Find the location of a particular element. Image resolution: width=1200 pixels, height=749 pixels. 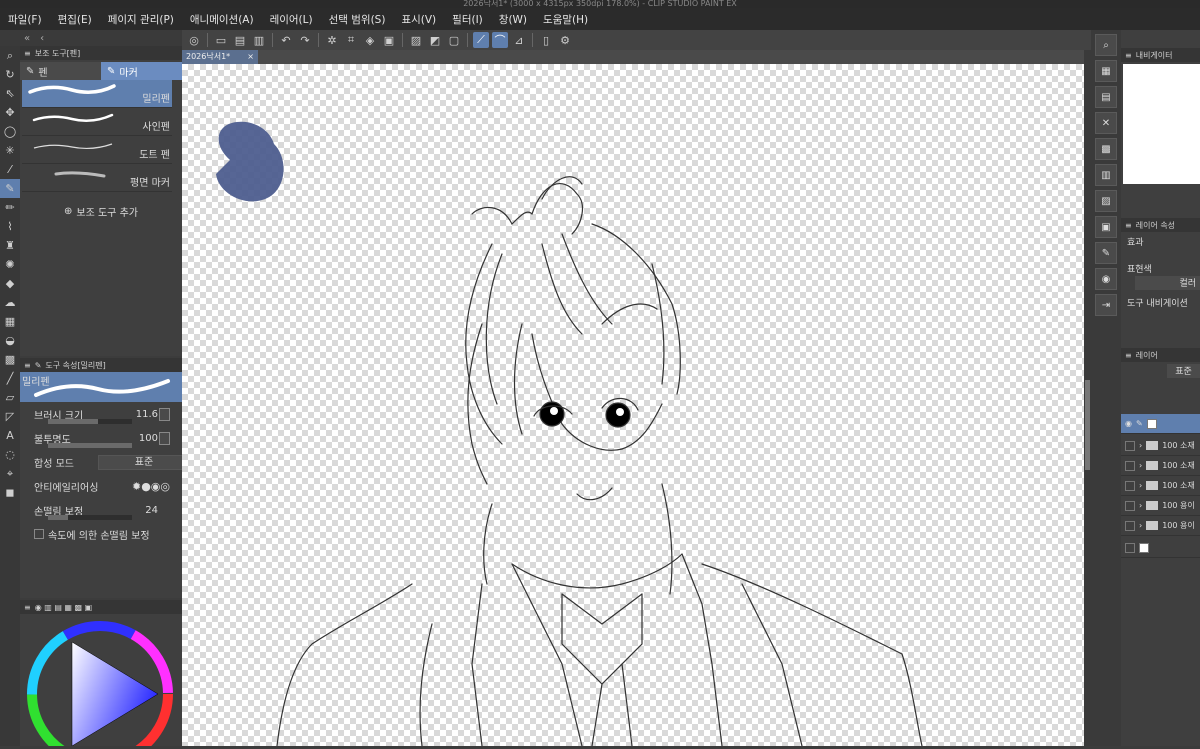

close-icon: × is located at coordinates (250, 57).